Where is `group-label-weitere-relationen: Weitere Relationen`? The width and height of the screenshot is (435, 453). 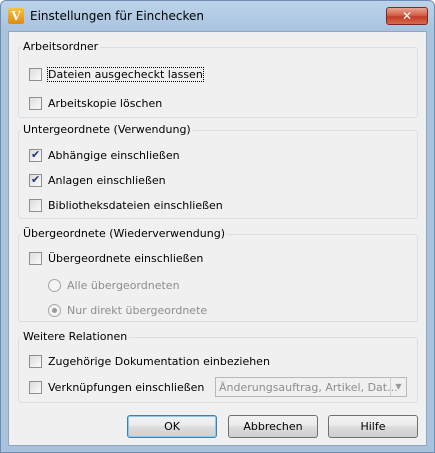 group-label-weitere-relationen: Weitere Relationen is located at coordinates (75, 336).